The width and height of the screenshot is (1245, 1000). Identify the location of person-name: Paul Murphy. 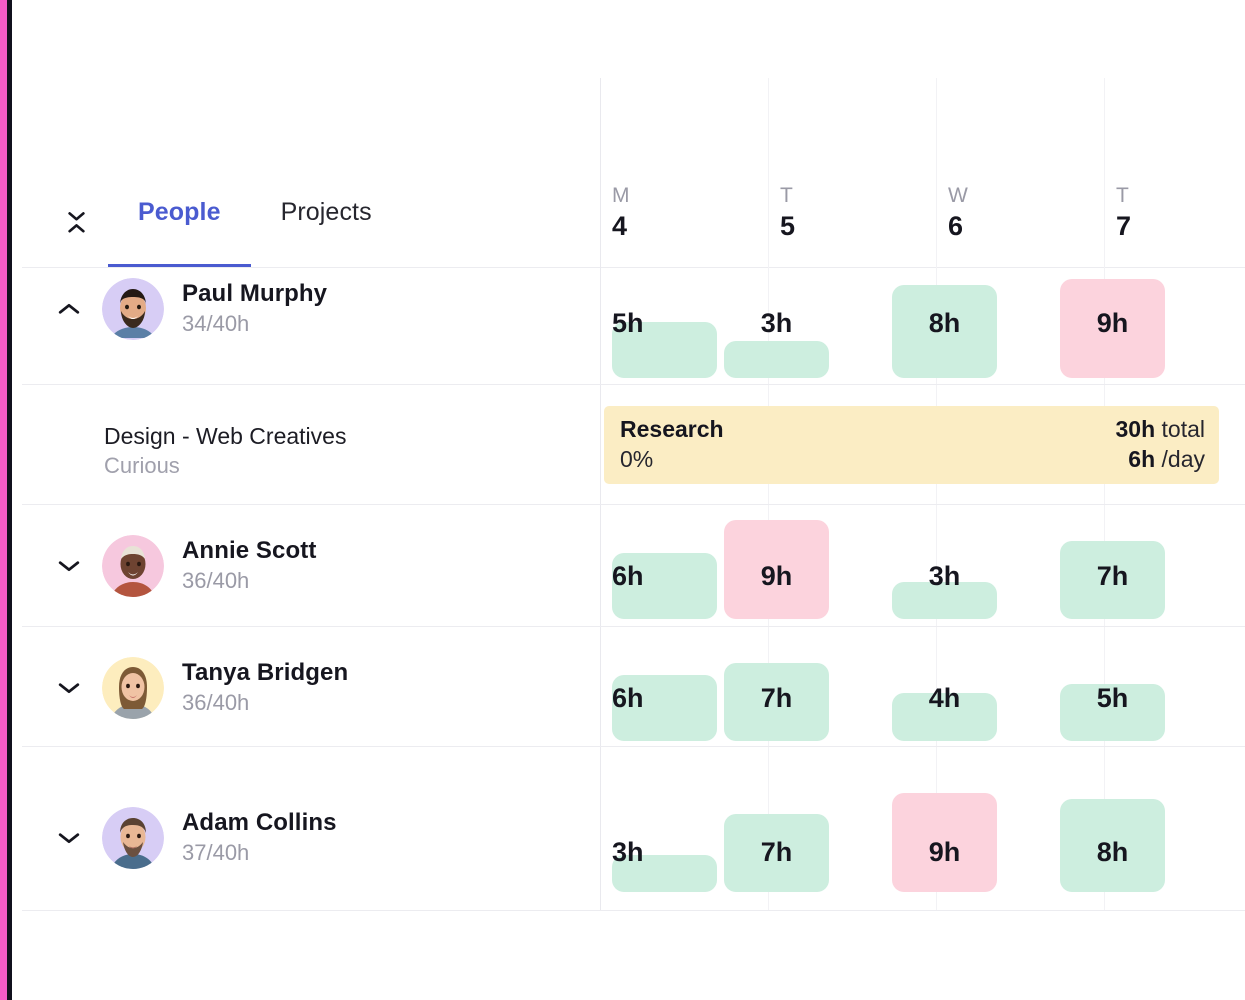
(255, 294).